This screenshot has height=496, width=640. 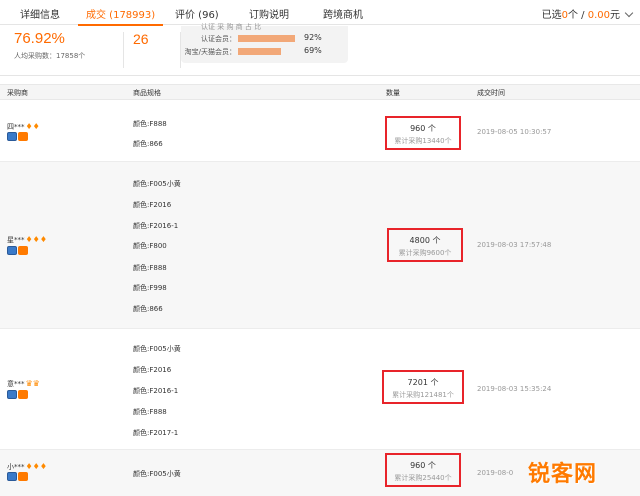 What do you see at coordinates (514, 389) in the screenshot?
I see `deal-time: 2019-08-03 15:35:24` at bounding box center [514, 389].